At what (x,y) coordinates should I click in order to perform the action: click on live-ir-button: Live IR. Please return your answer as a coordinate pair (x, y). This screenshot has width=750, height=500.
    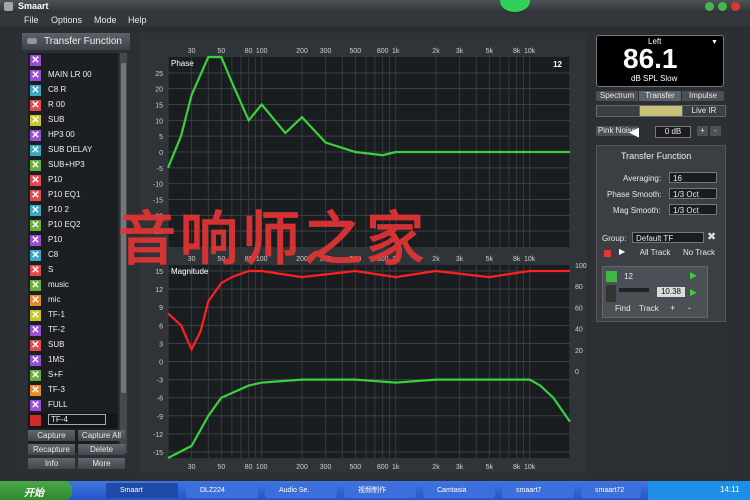
    Looking at the image, I should click on (704, 111).